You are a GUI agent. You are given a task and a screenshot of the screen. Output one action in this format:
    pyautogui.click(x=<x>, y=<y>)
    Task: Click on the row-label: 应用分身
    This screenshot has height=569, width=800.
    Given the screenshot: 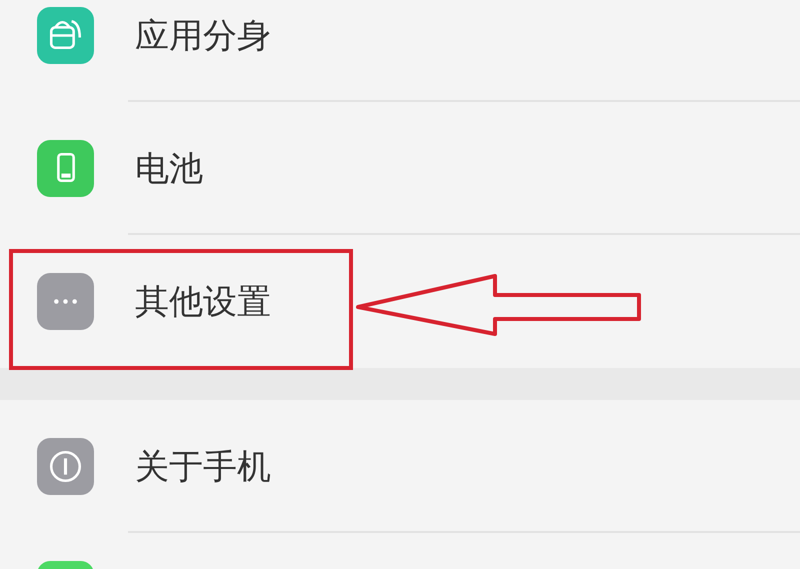 What is the action you would take?
    pyautogui.click(x=203, y=35)
    